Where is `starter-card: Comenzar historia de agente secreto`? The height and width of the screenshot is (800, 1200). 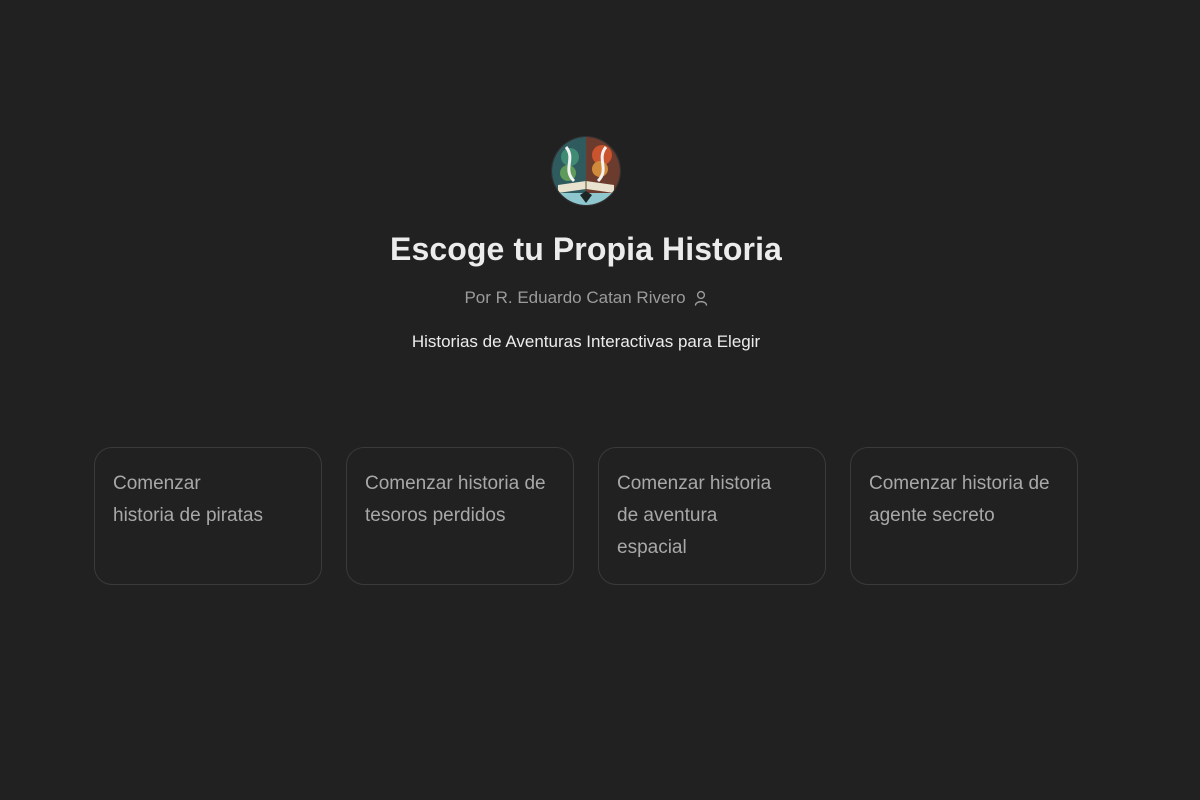 starter-card: Comenzar historia de agente secreto is located at coordinates (964, 516).